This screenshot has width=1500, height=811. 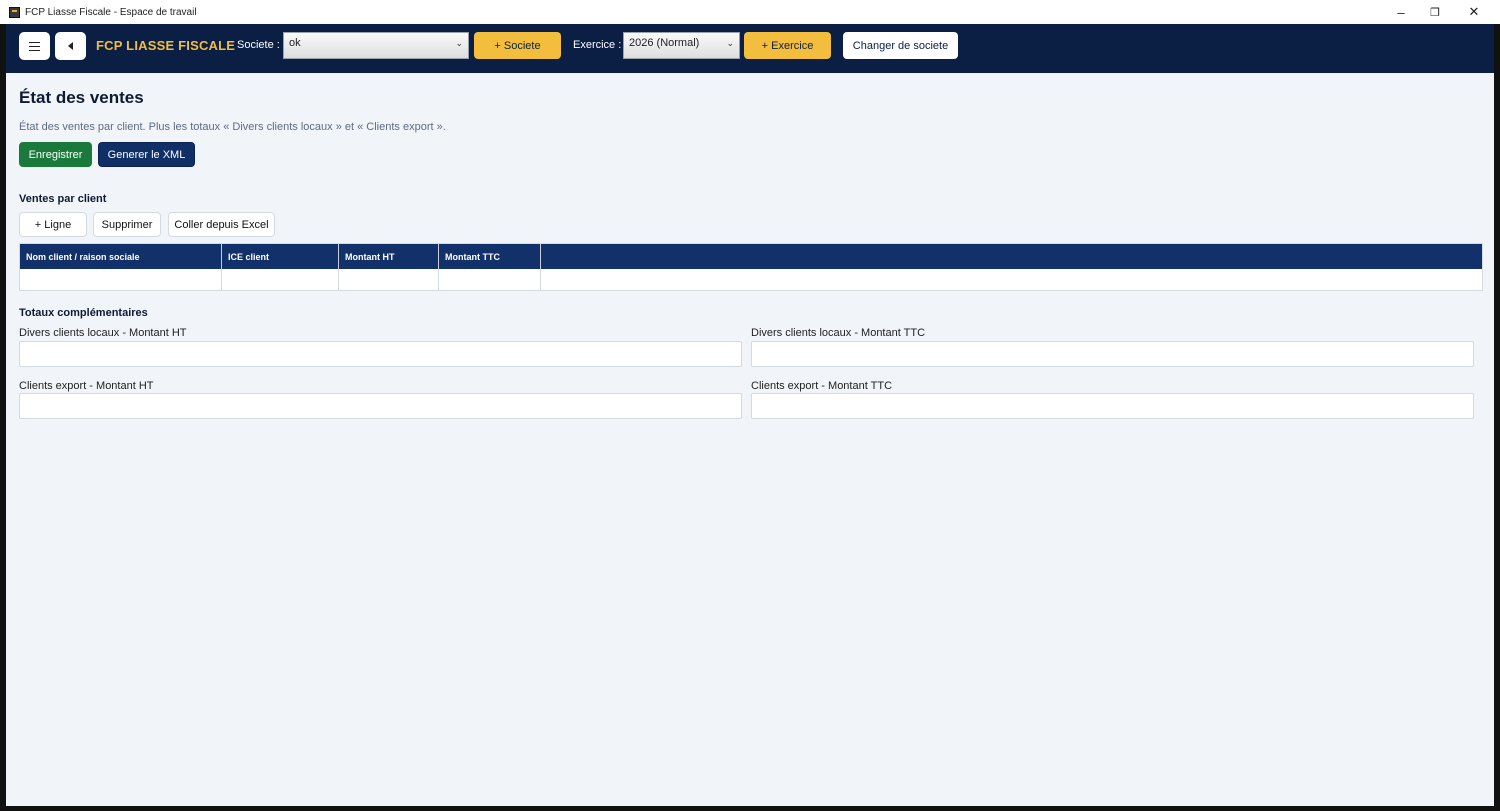 I want to click on back-arrow-icon, so click(x=70, y=46).